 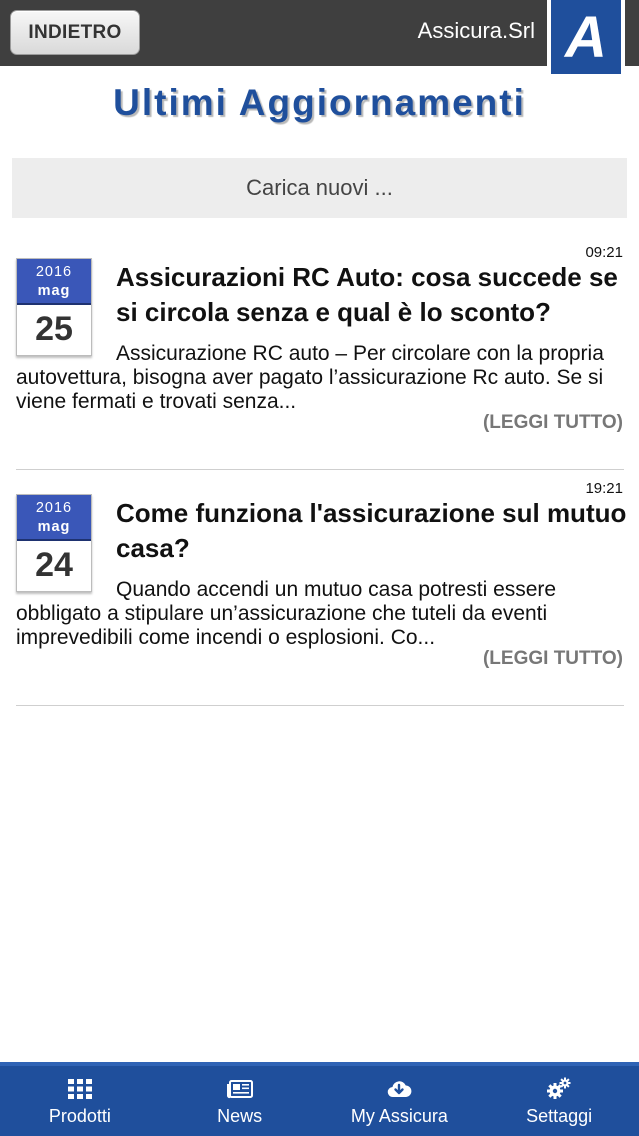 I want to click on tab-label: News, so click(x=240, y=1115).